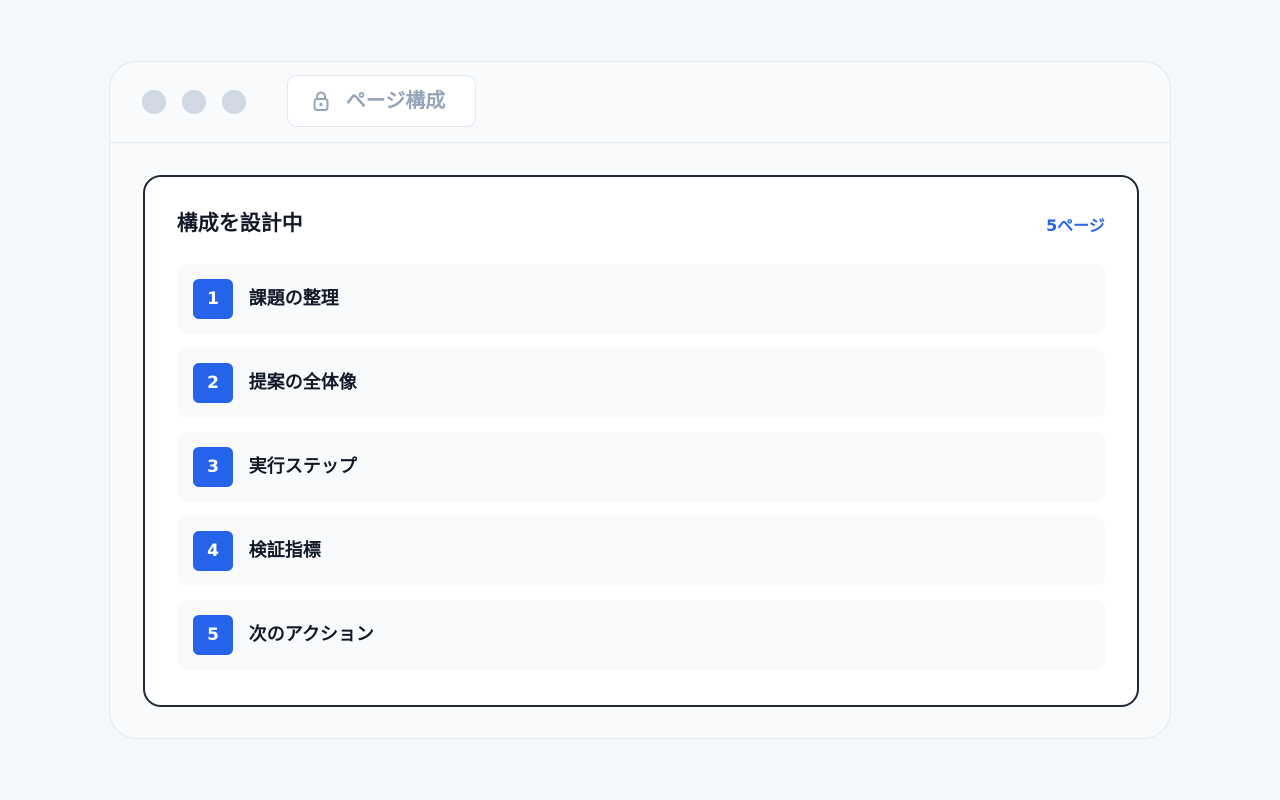 The height and width of the screenshot is (800, 1280). What do you see at coordinates (641, 383) in the screenshot?
I see `list-item: 2 提案の全体像` at bounding box center [641, 383].